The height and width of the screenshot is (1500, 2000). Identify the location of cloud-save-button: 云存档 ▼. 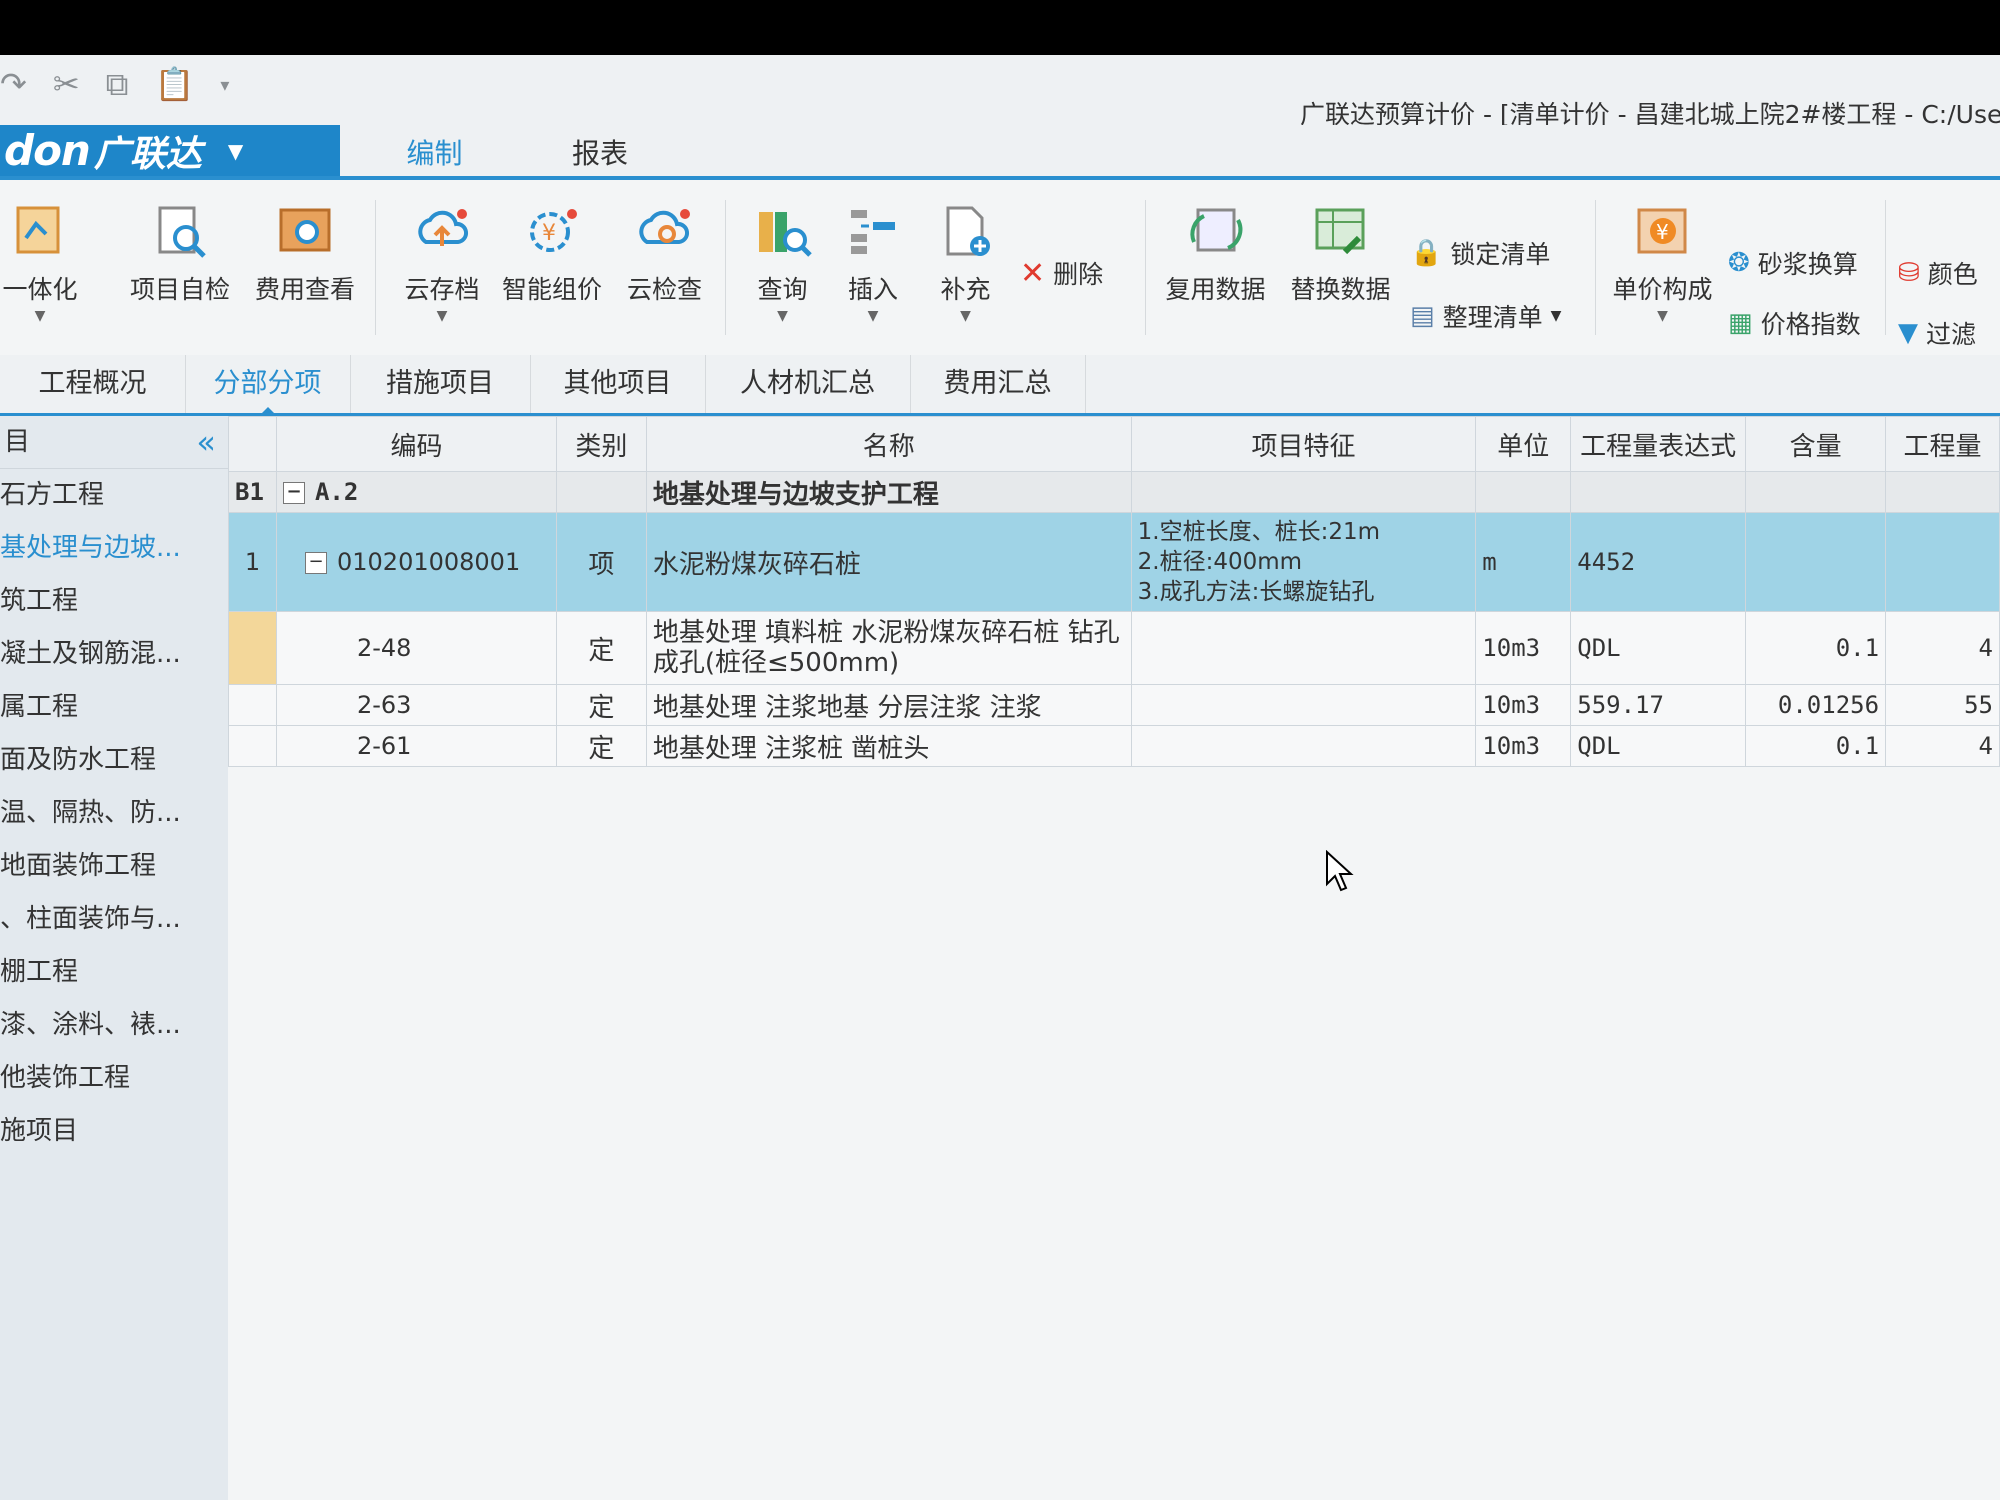
(442, 262).